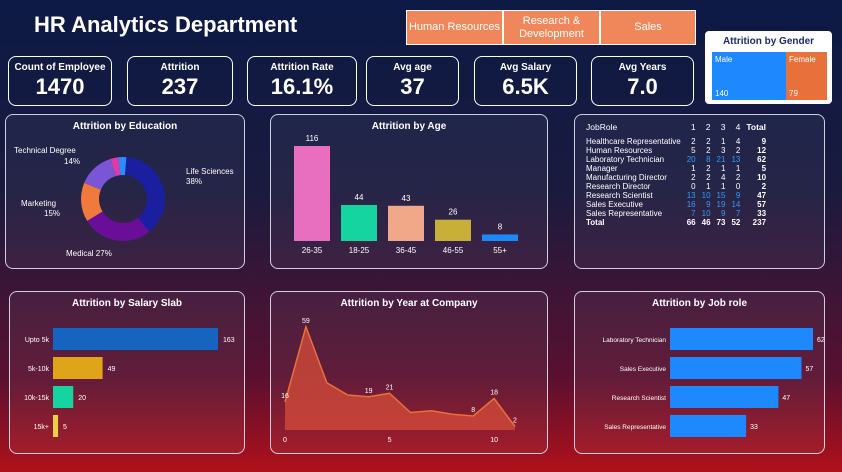 This screenshot has height=472, width=842. I want to click on male-bar: Male 140, so click(749, 76).